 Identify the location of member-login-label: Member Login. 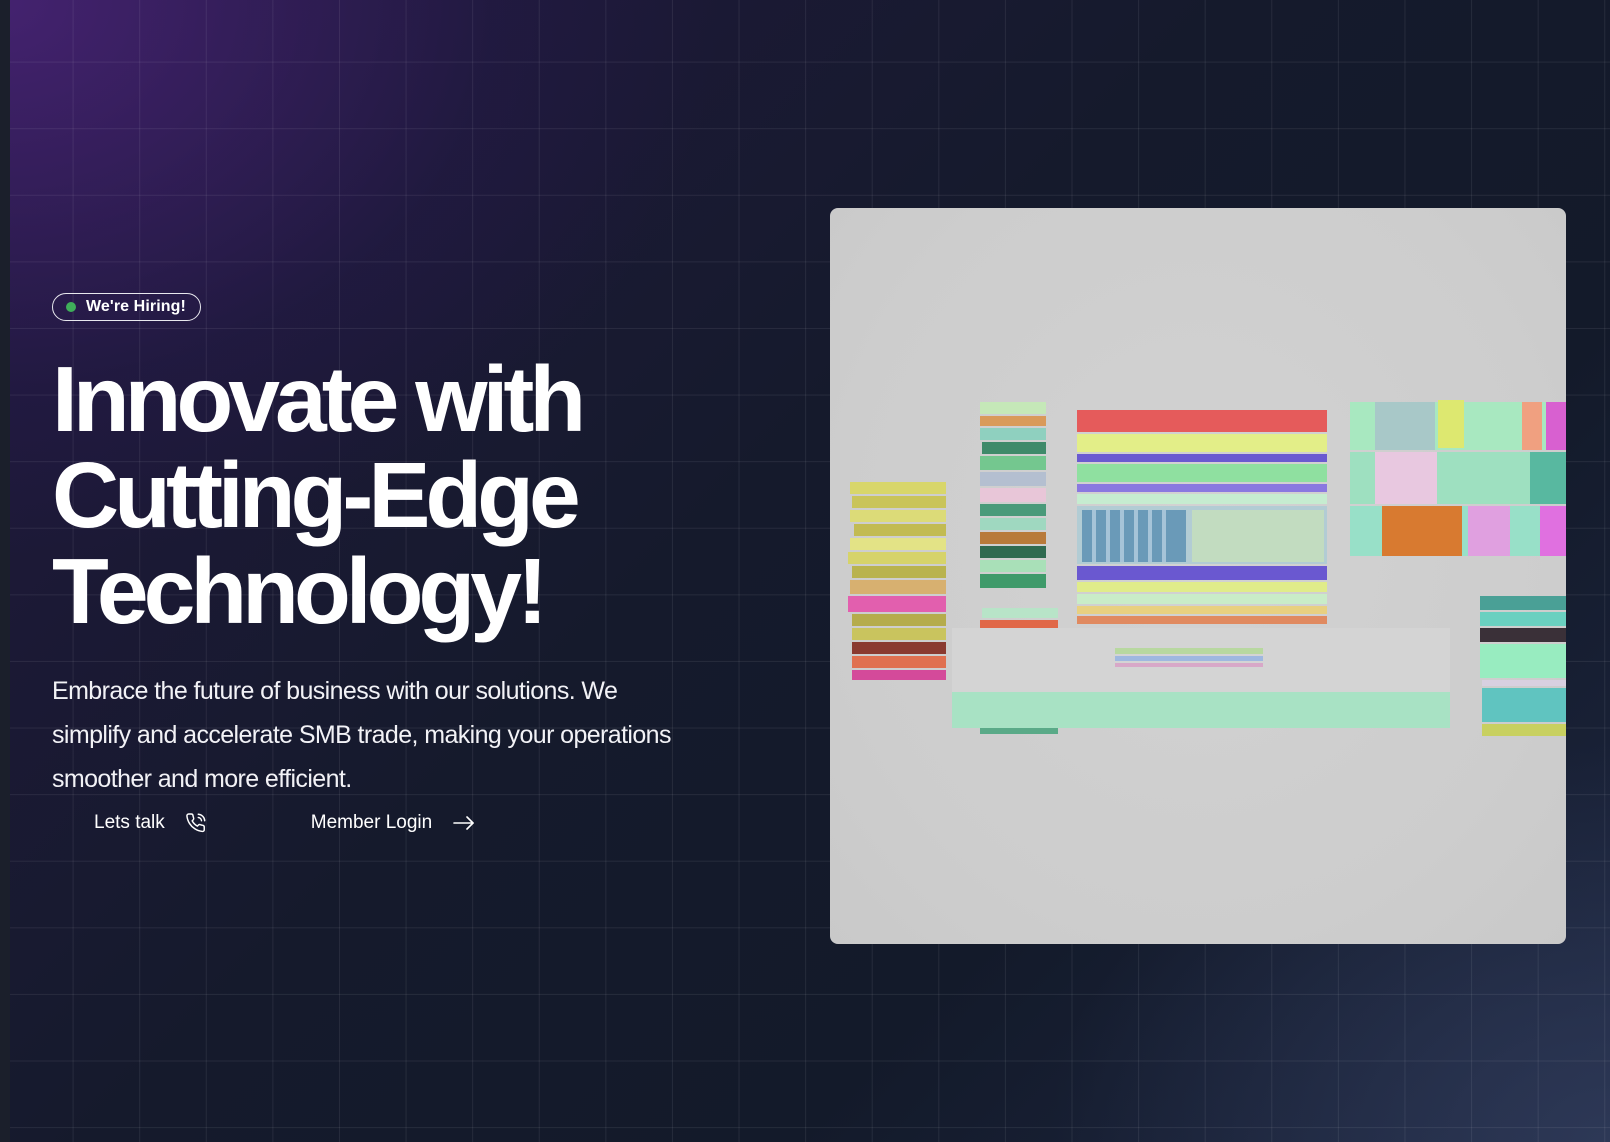
(371, 822).